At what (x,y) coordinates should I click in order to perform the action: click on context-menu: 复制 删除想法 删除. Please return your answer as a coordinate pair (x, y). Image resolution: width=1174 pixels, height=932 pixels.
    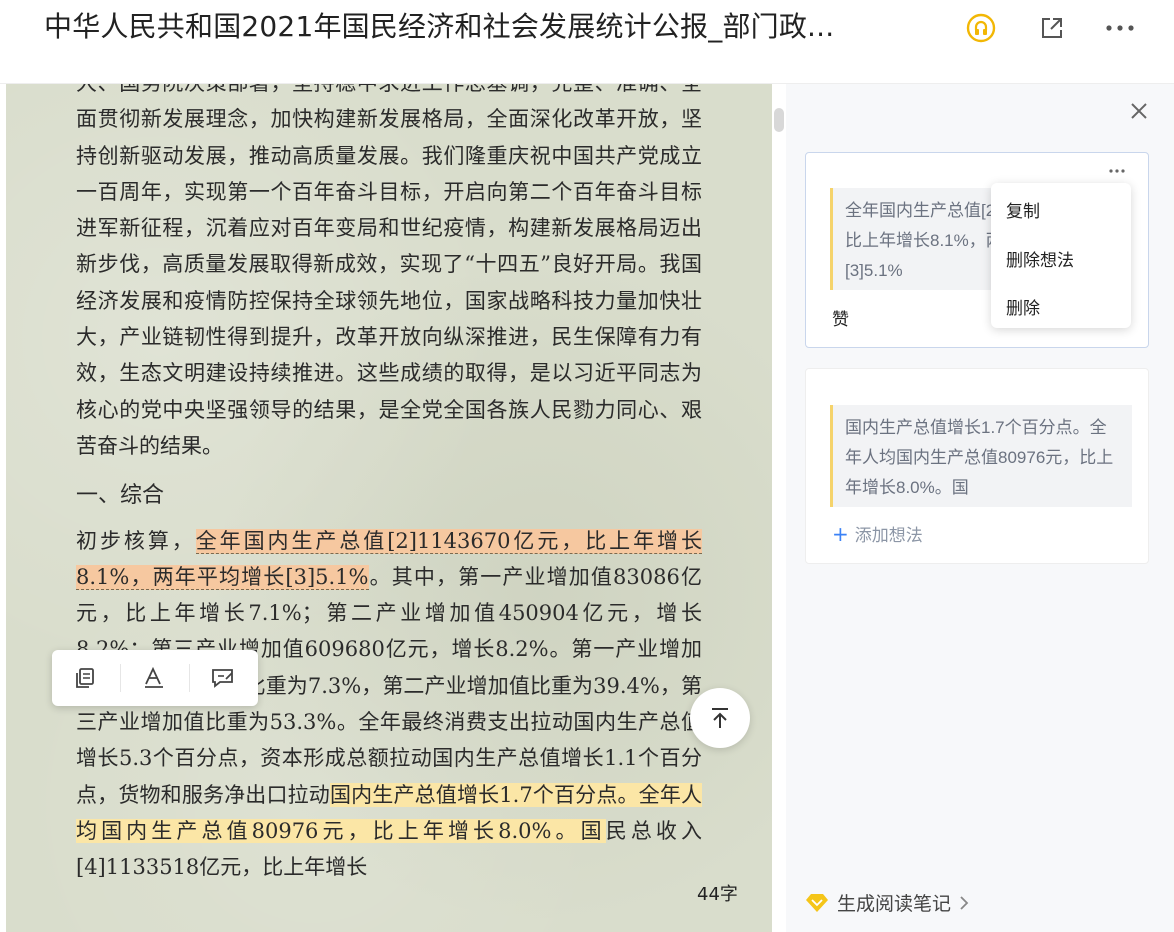
    Looking at the image, I should click on (1061, 255).